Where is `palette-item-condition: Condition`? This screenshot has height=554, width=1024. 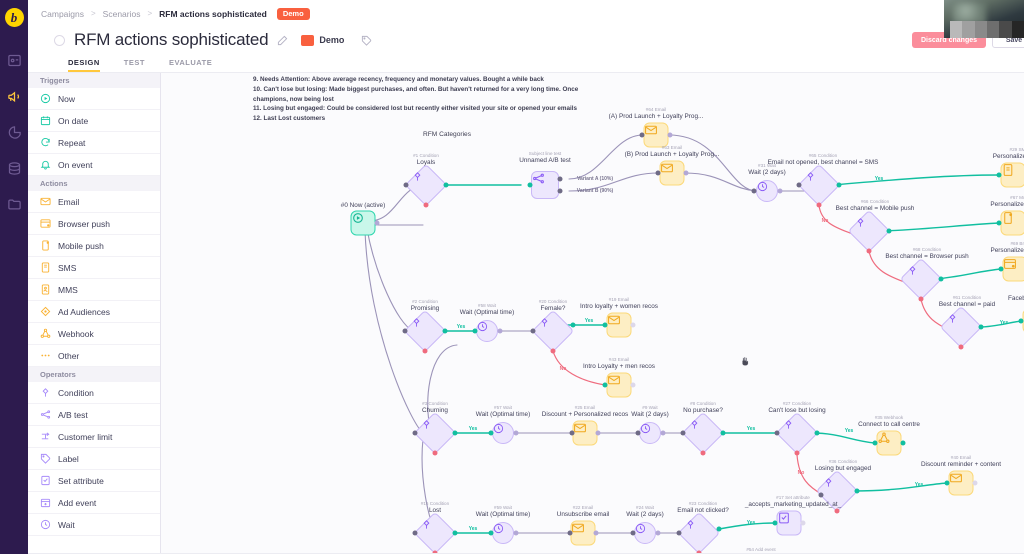 palette-item-condition: Condition is located at coordinates (94, 393).